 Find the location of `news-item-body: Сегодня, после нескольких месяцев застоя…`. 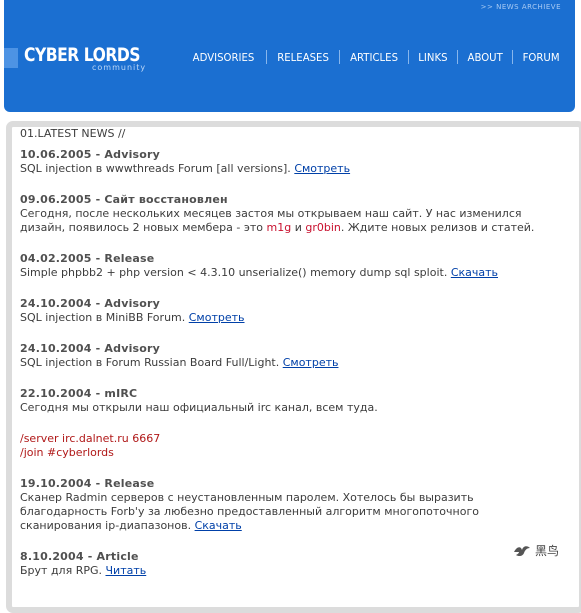

news-item-body: Сегодня, после нескольких месяцев застоя… is located at coordinates (290, 221).